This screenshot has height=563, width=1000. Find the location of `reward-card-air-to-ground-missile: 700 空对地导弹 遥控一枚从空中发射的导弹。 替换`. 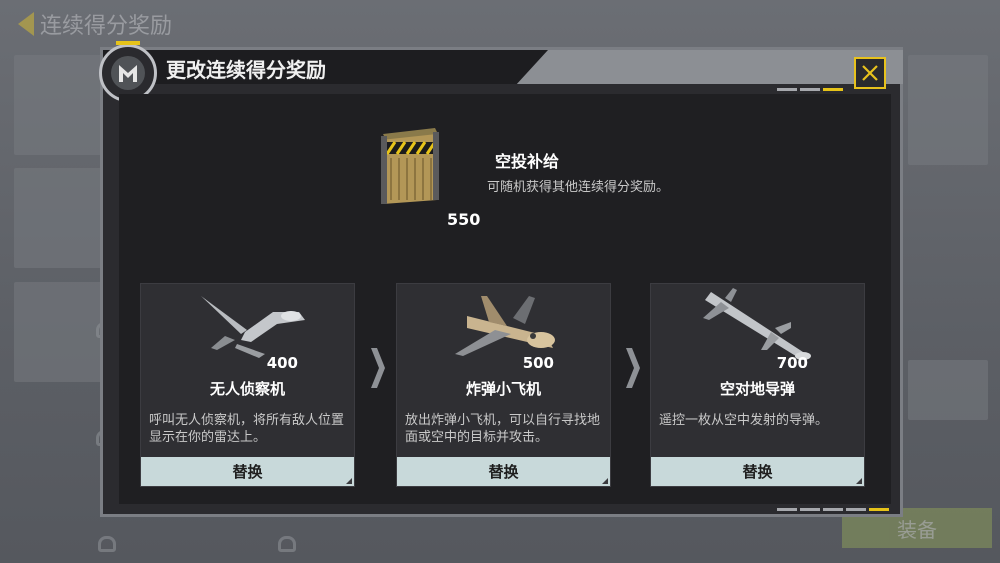

reward-card-air-to-ground-missile: 700 空对地导弹 遥控一枚从空中发射的导弹。 替换 is located at coordinates (757, 385).